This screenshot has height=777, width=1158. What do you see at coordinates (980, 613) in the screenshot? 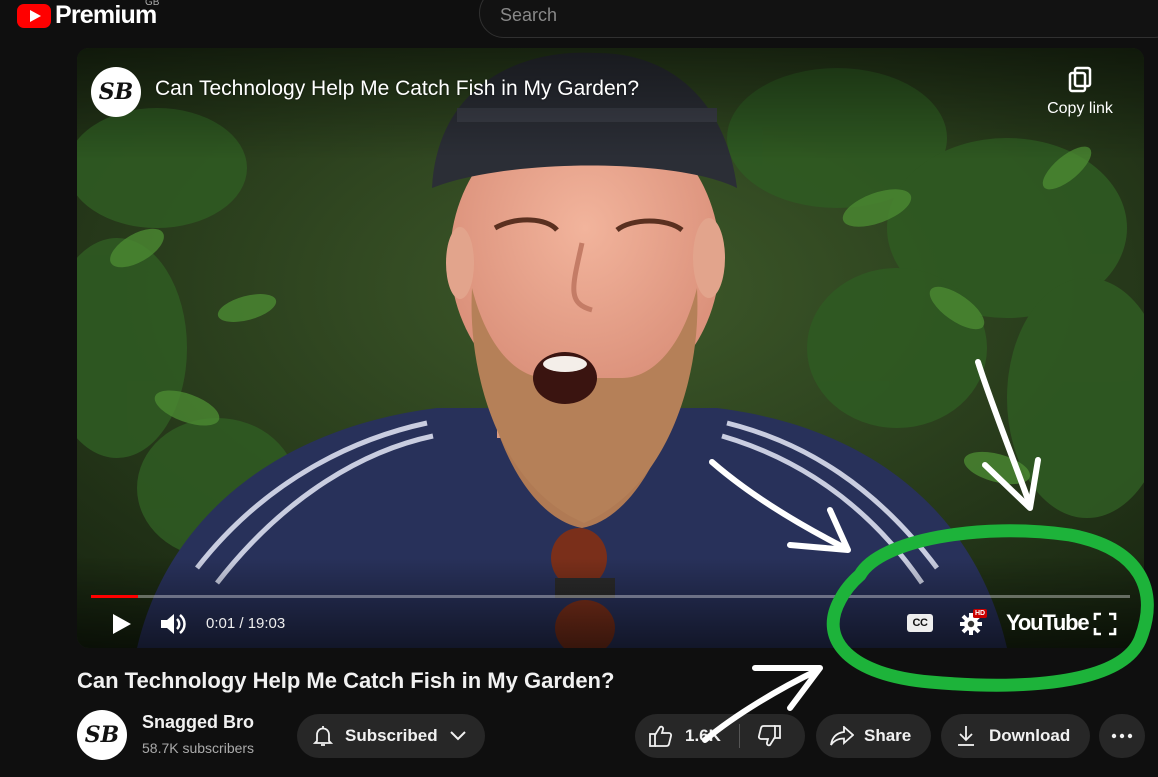
I see `hd-badge: HD` at bounding box center [980, 613].